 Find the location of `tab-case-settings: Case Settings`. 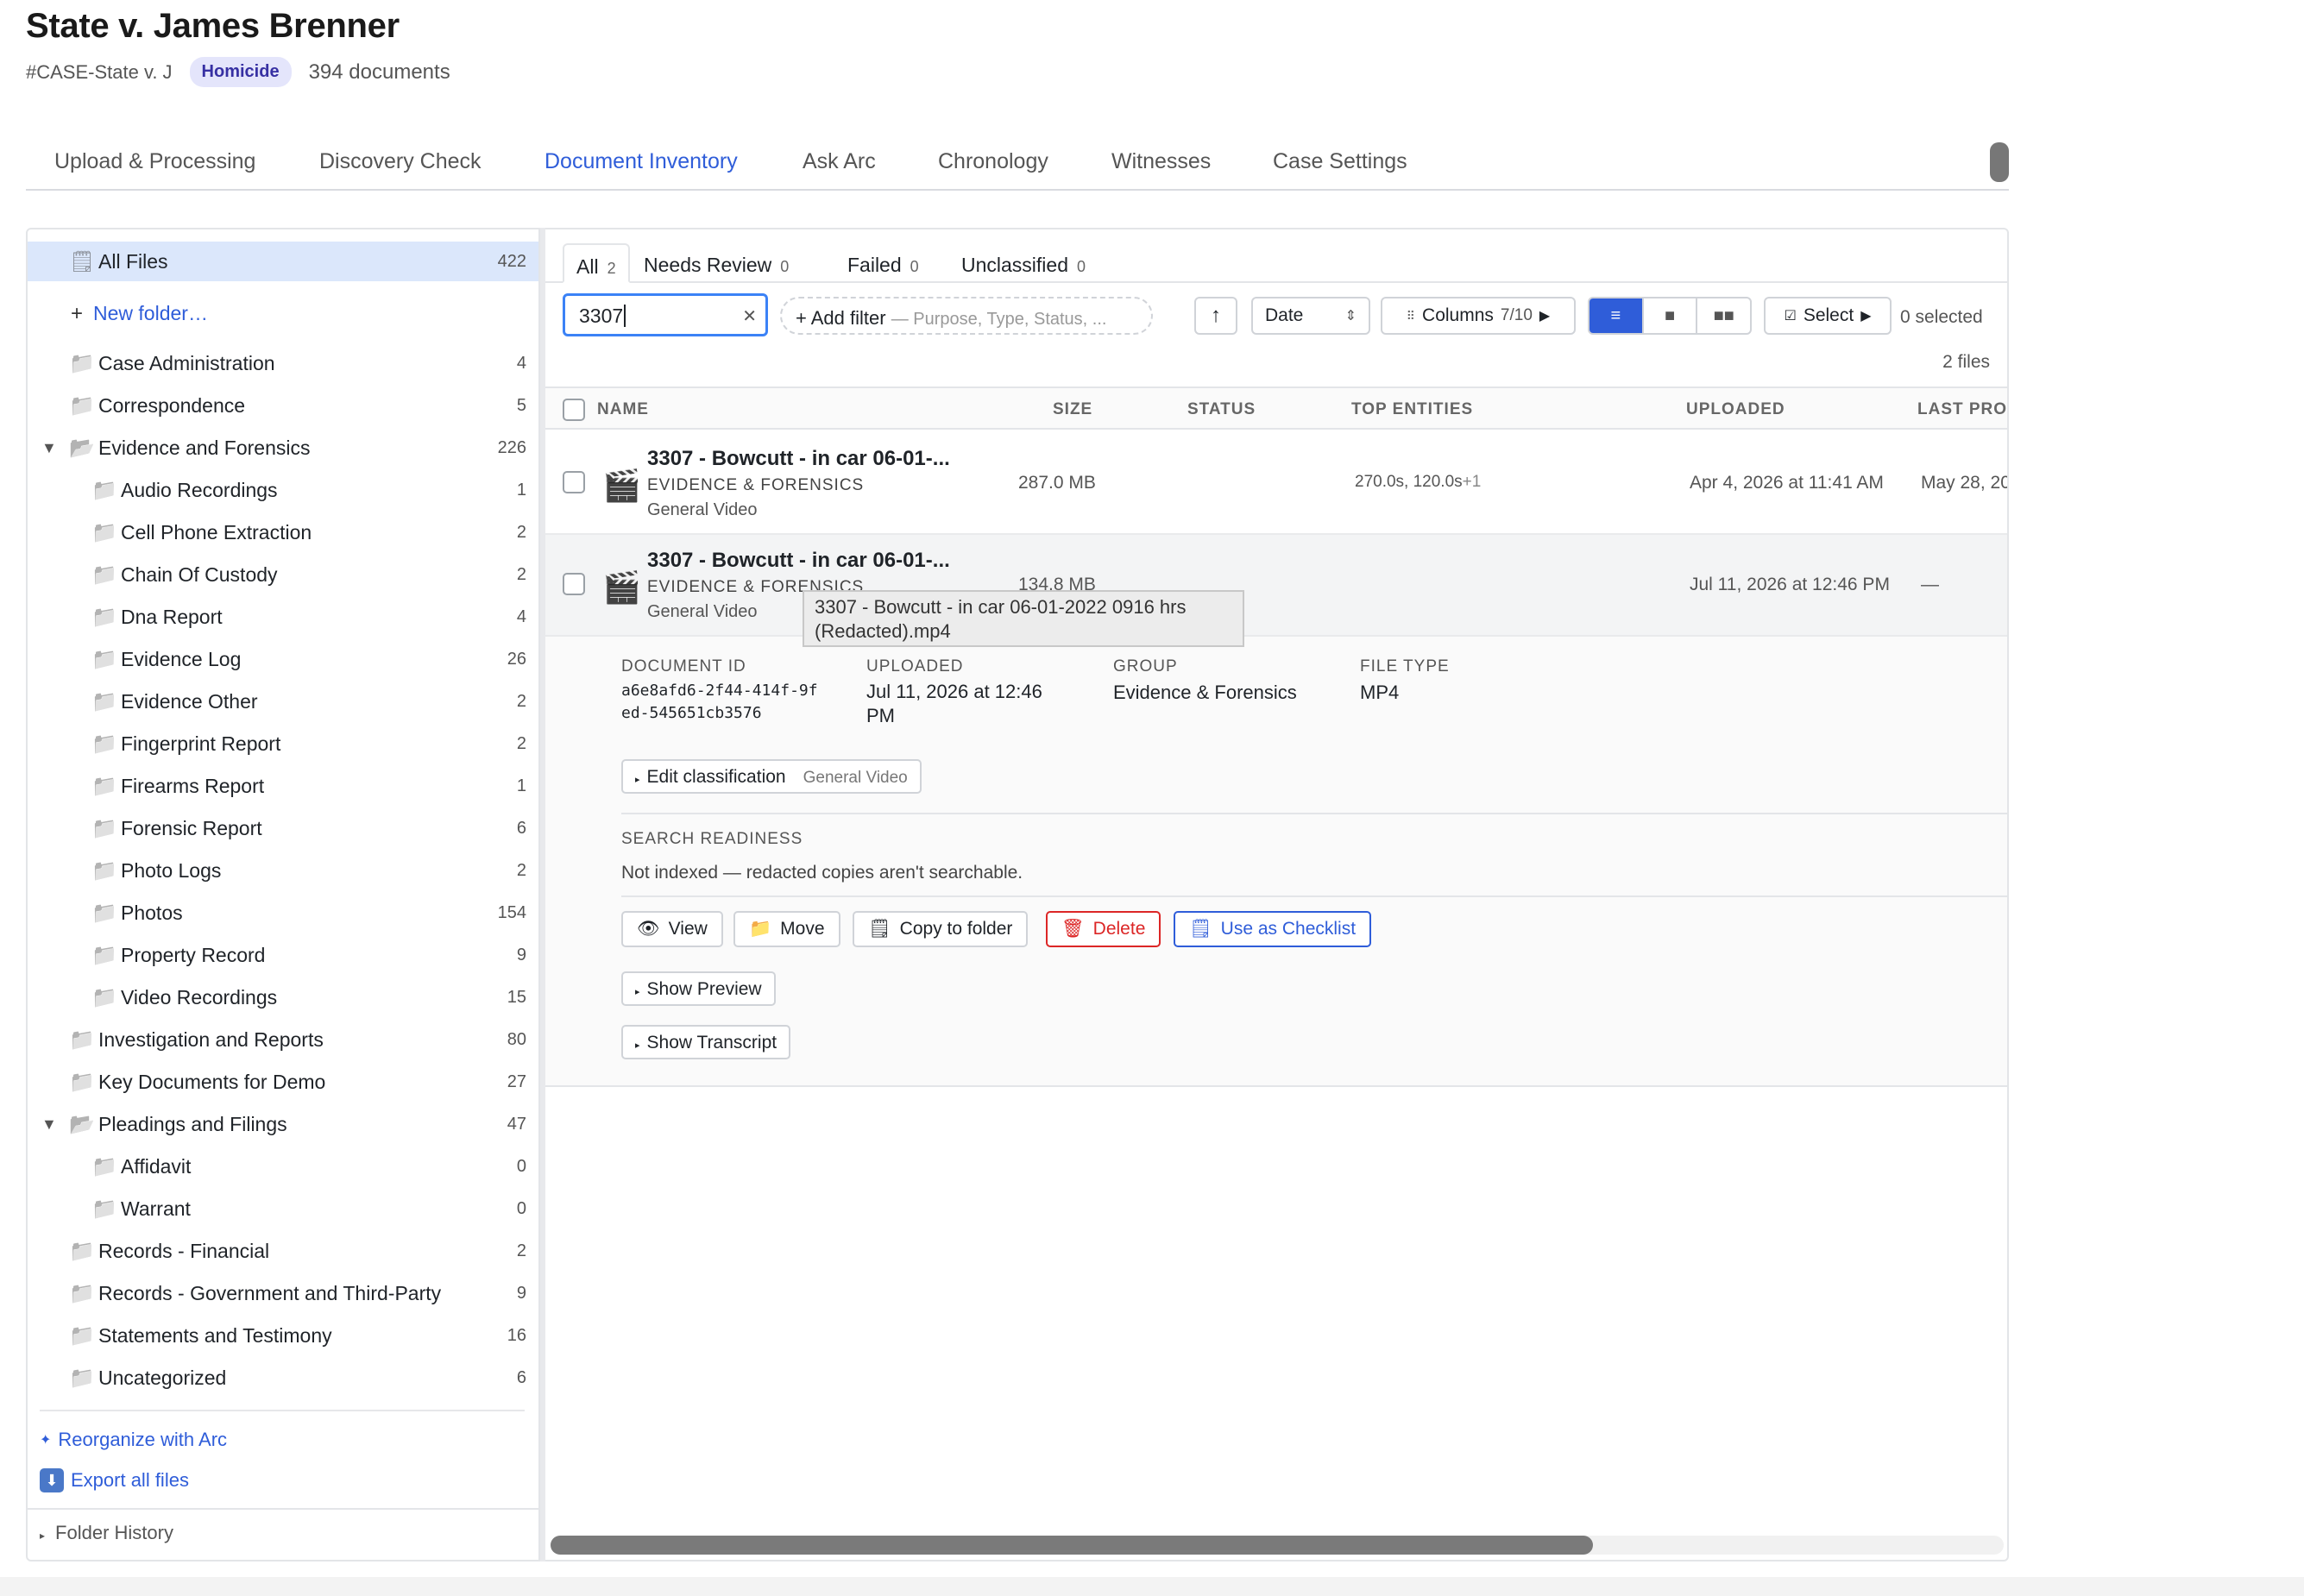

tab-case-settings: Case Settings is located at coordinates (1340, 161).